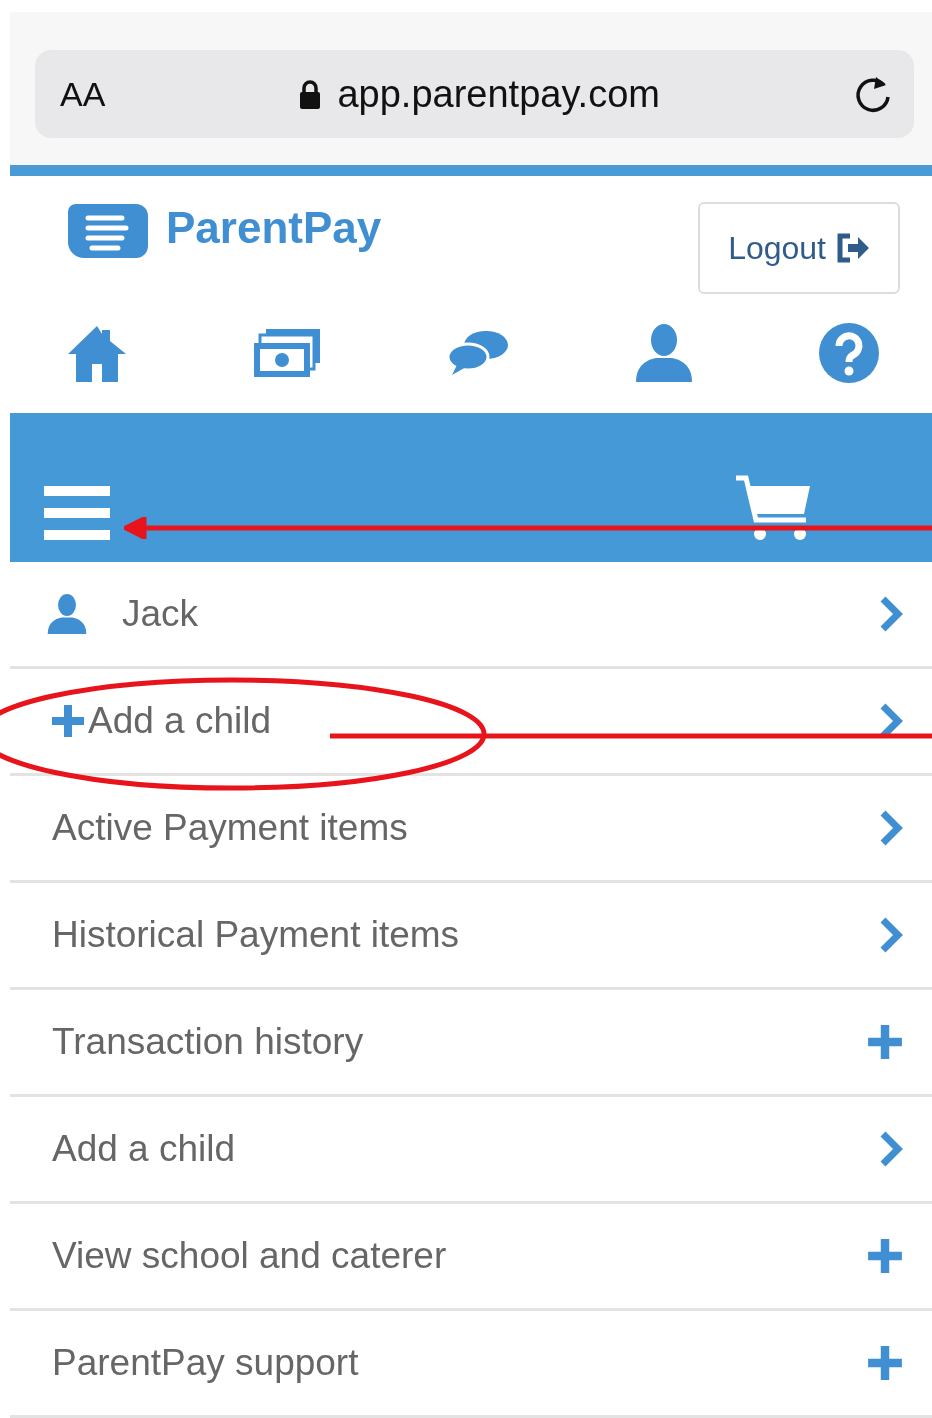 The height and width of the screenshot is (1418, 932). Describe the element at coordinates (498, 94) in the screenshot. I see `url-text: app.parentpay.com` at that location.